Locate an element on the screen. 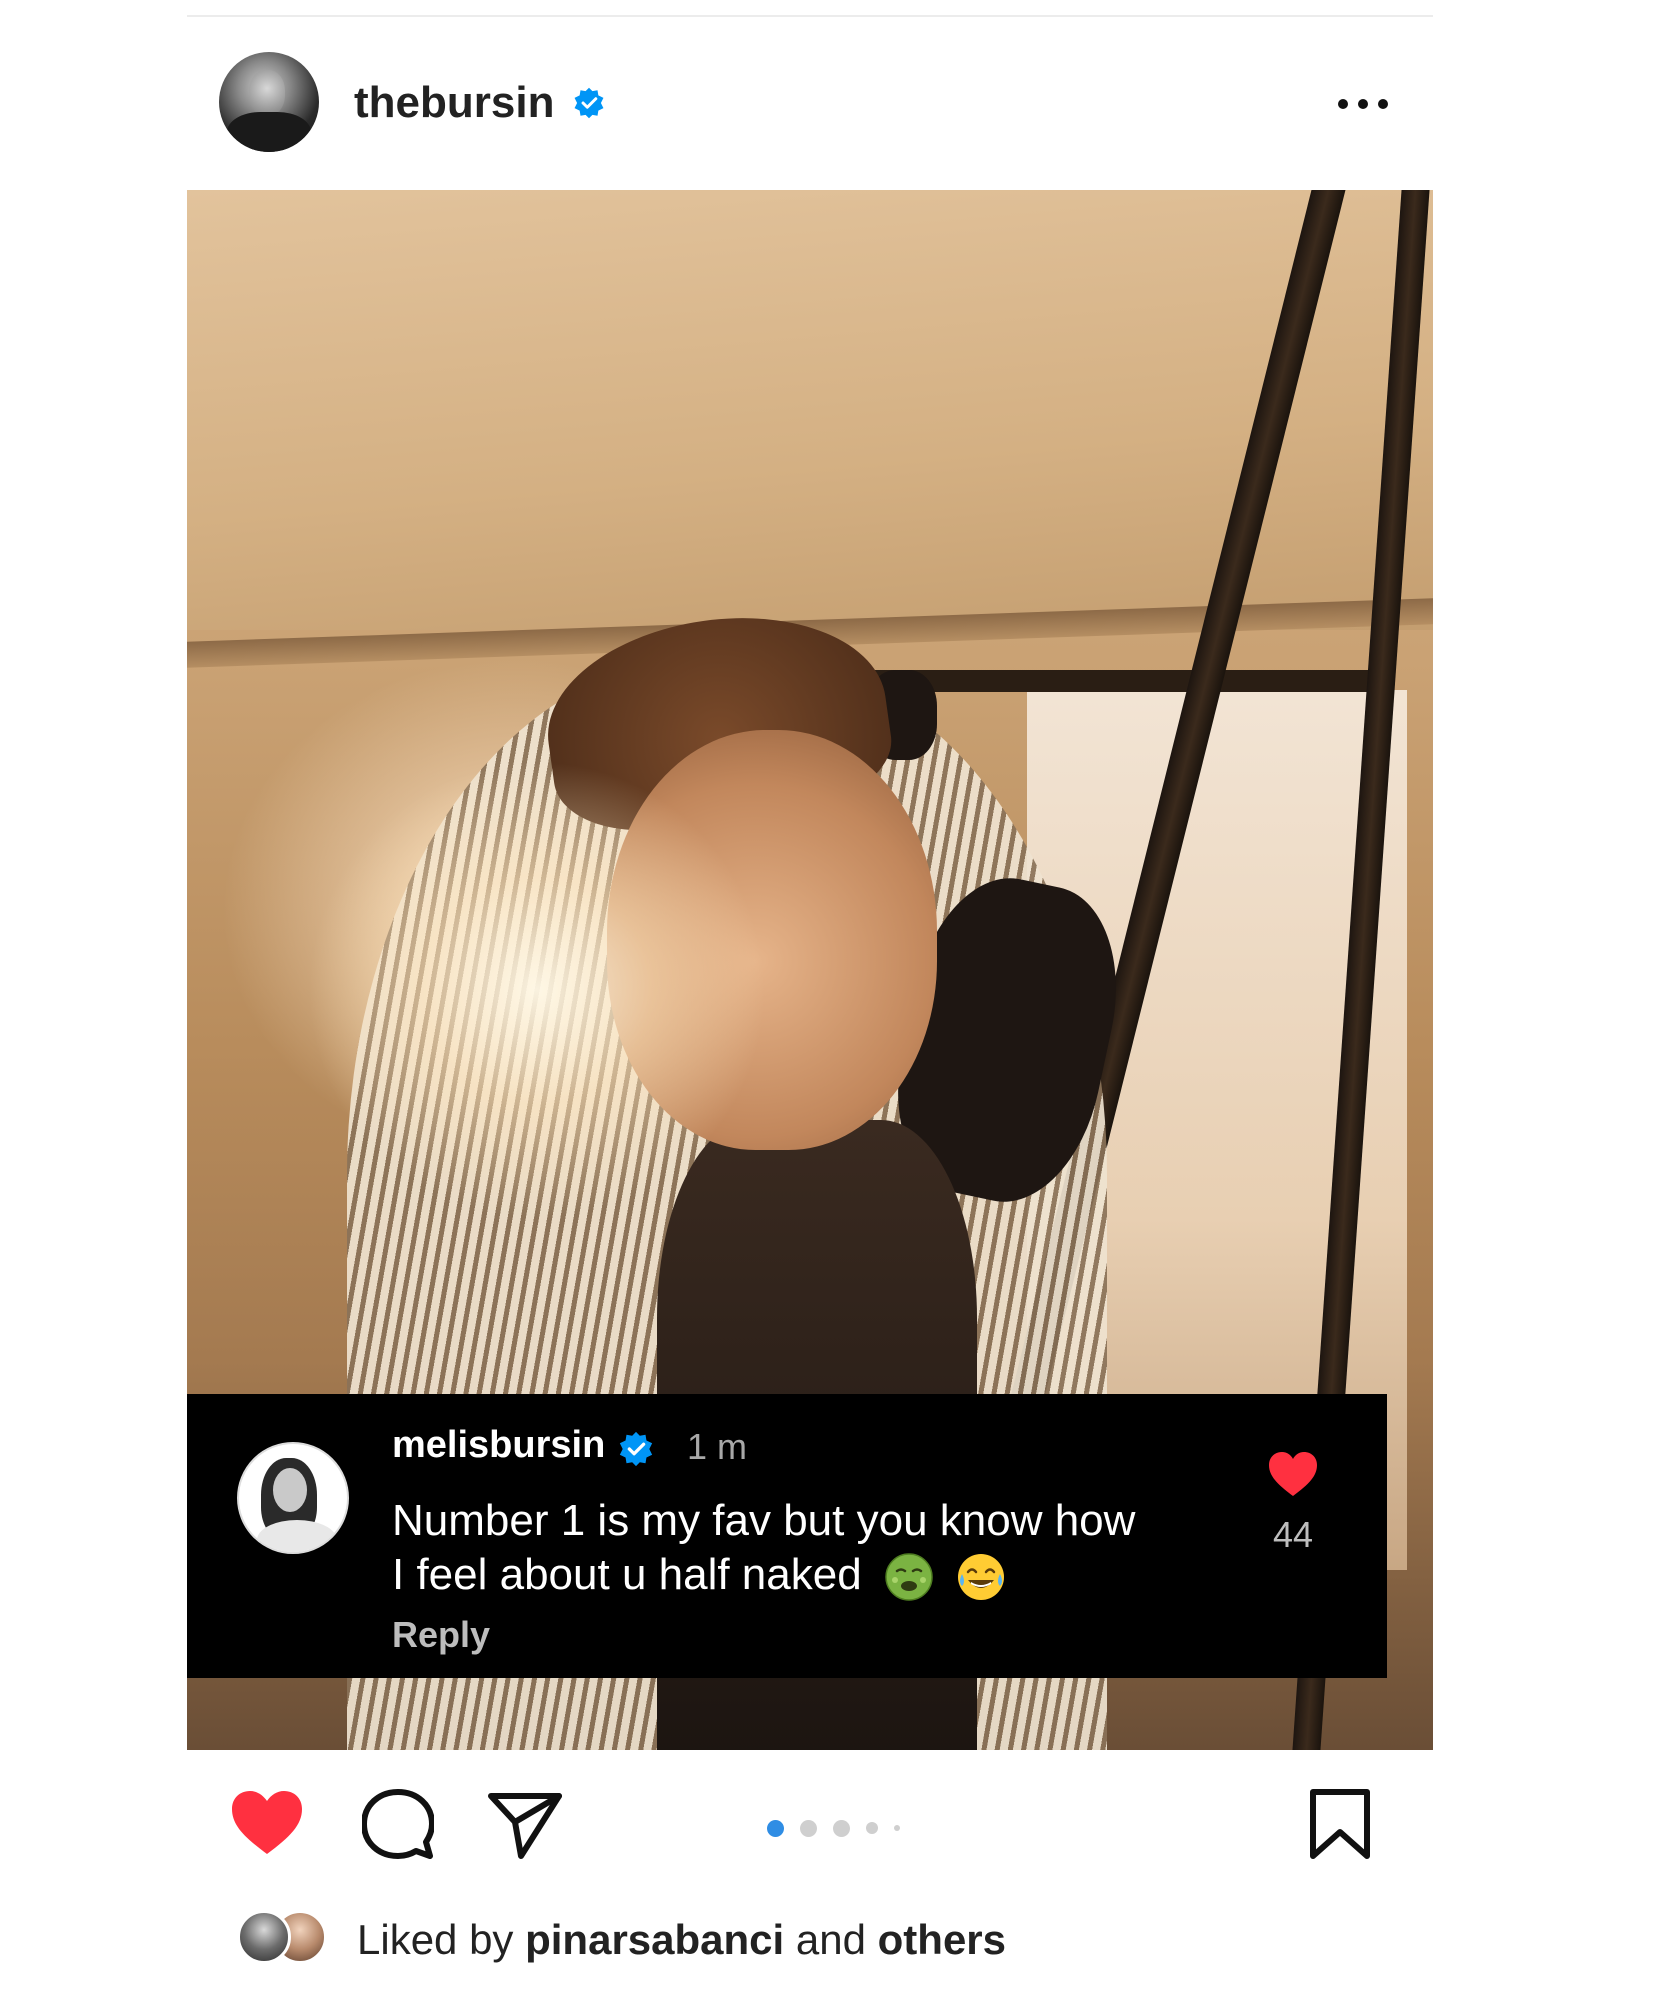 The image size is (1660, 1997). comment-timestamp: 1 m is located at coordinates (717, 1446).